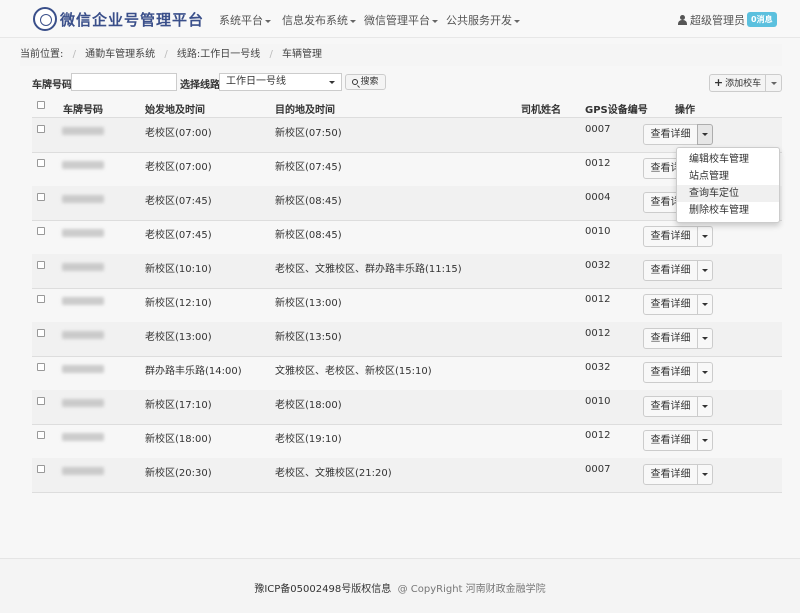  What do you see at coordinates (178, 269) in the screenshot?
I see `cell-origin: 新校区(10:10)` at bounding box center [178, 269].